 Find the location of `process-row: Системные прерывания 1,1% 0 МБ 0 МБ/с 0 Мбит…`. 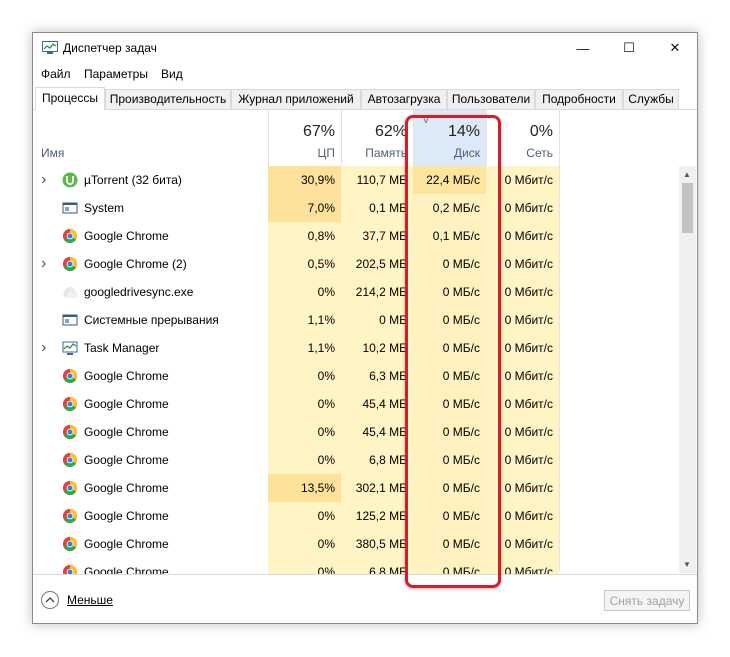

process-row: Системные прерывания 1,1% 0 МБ 0 МБ/с 0 Мбит… is located at coordinates (357, 320).